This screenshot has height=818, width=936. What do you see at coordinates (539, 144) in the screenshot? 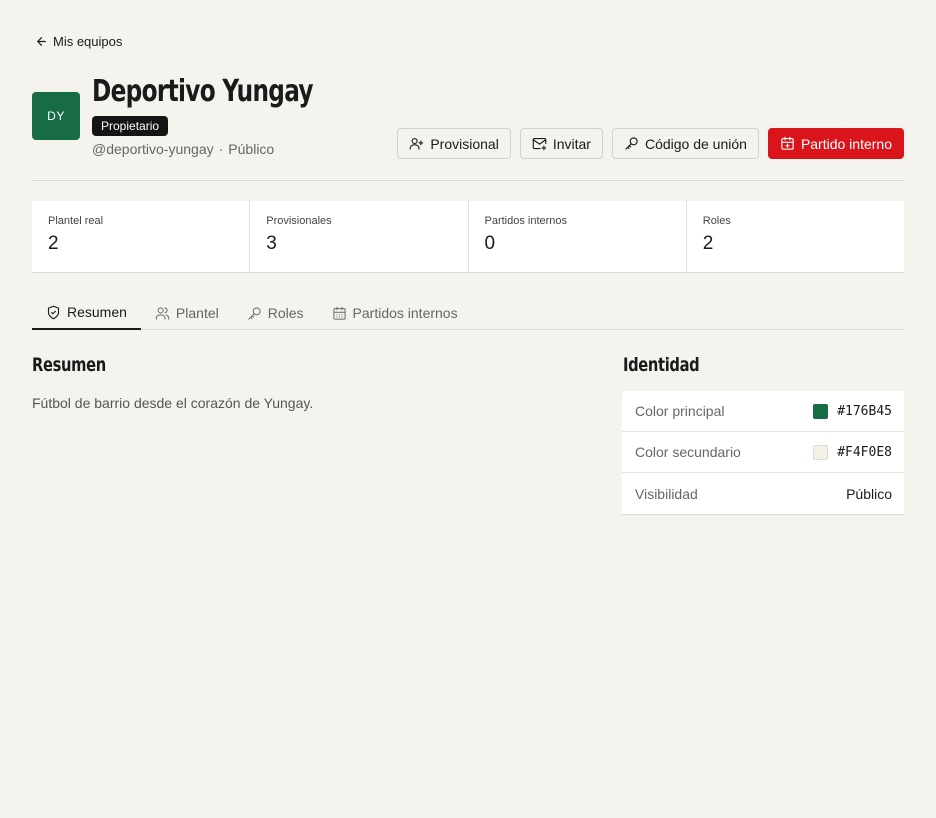
I see `mail-plus-icon` at bounding box center [539, 144].